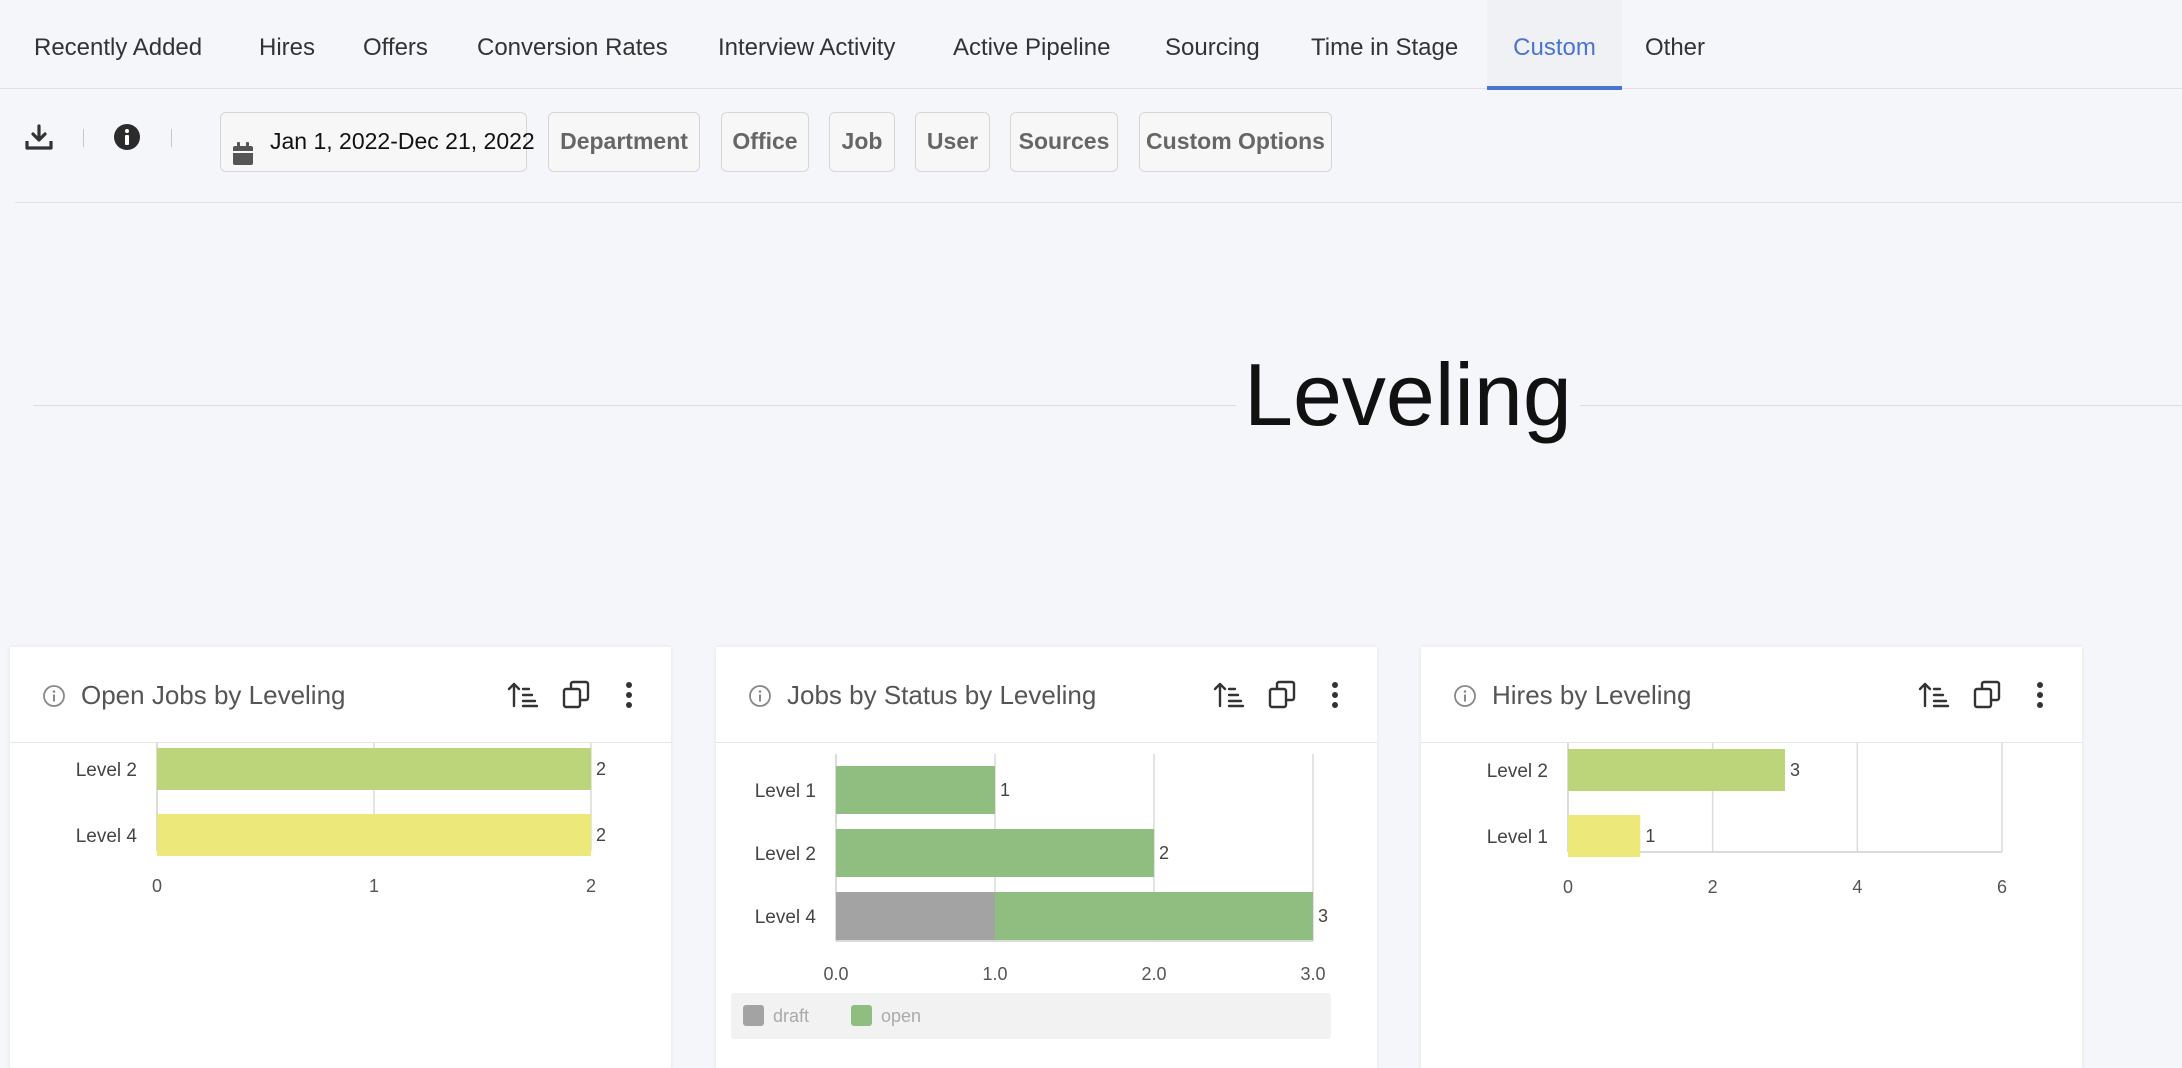 Image resolution: width=2182 pixels, height=1068 pixels. Describe the element at coordinates (624, 142) in the screenshot. I see `filter-department: Department` at that location.